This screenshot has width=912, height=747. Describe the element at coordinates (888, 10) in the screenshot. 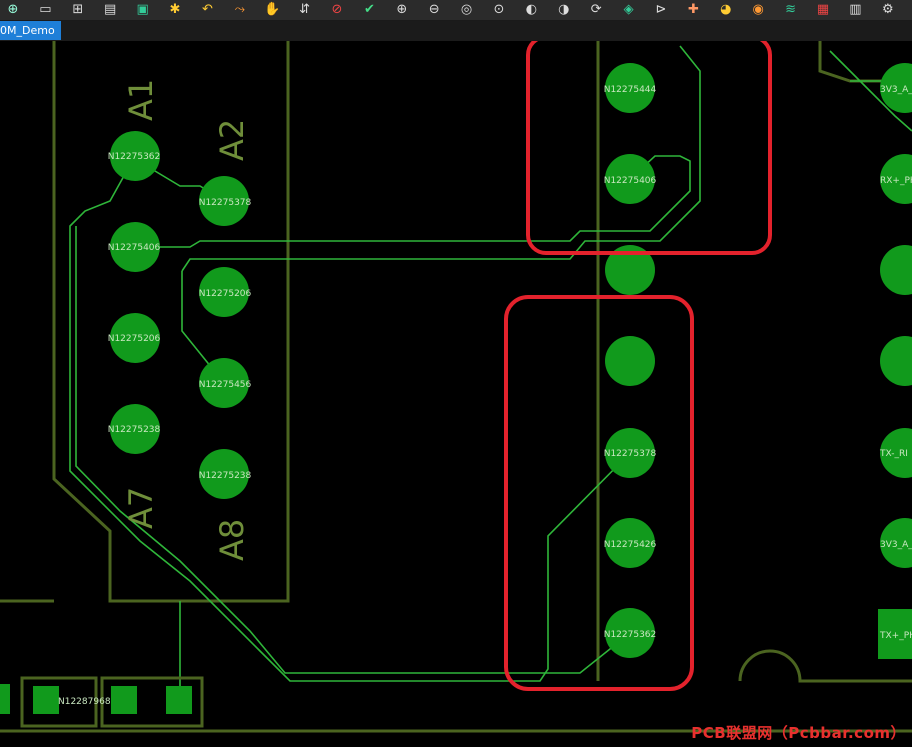

I see `settings-icon: ⚙` at that location.